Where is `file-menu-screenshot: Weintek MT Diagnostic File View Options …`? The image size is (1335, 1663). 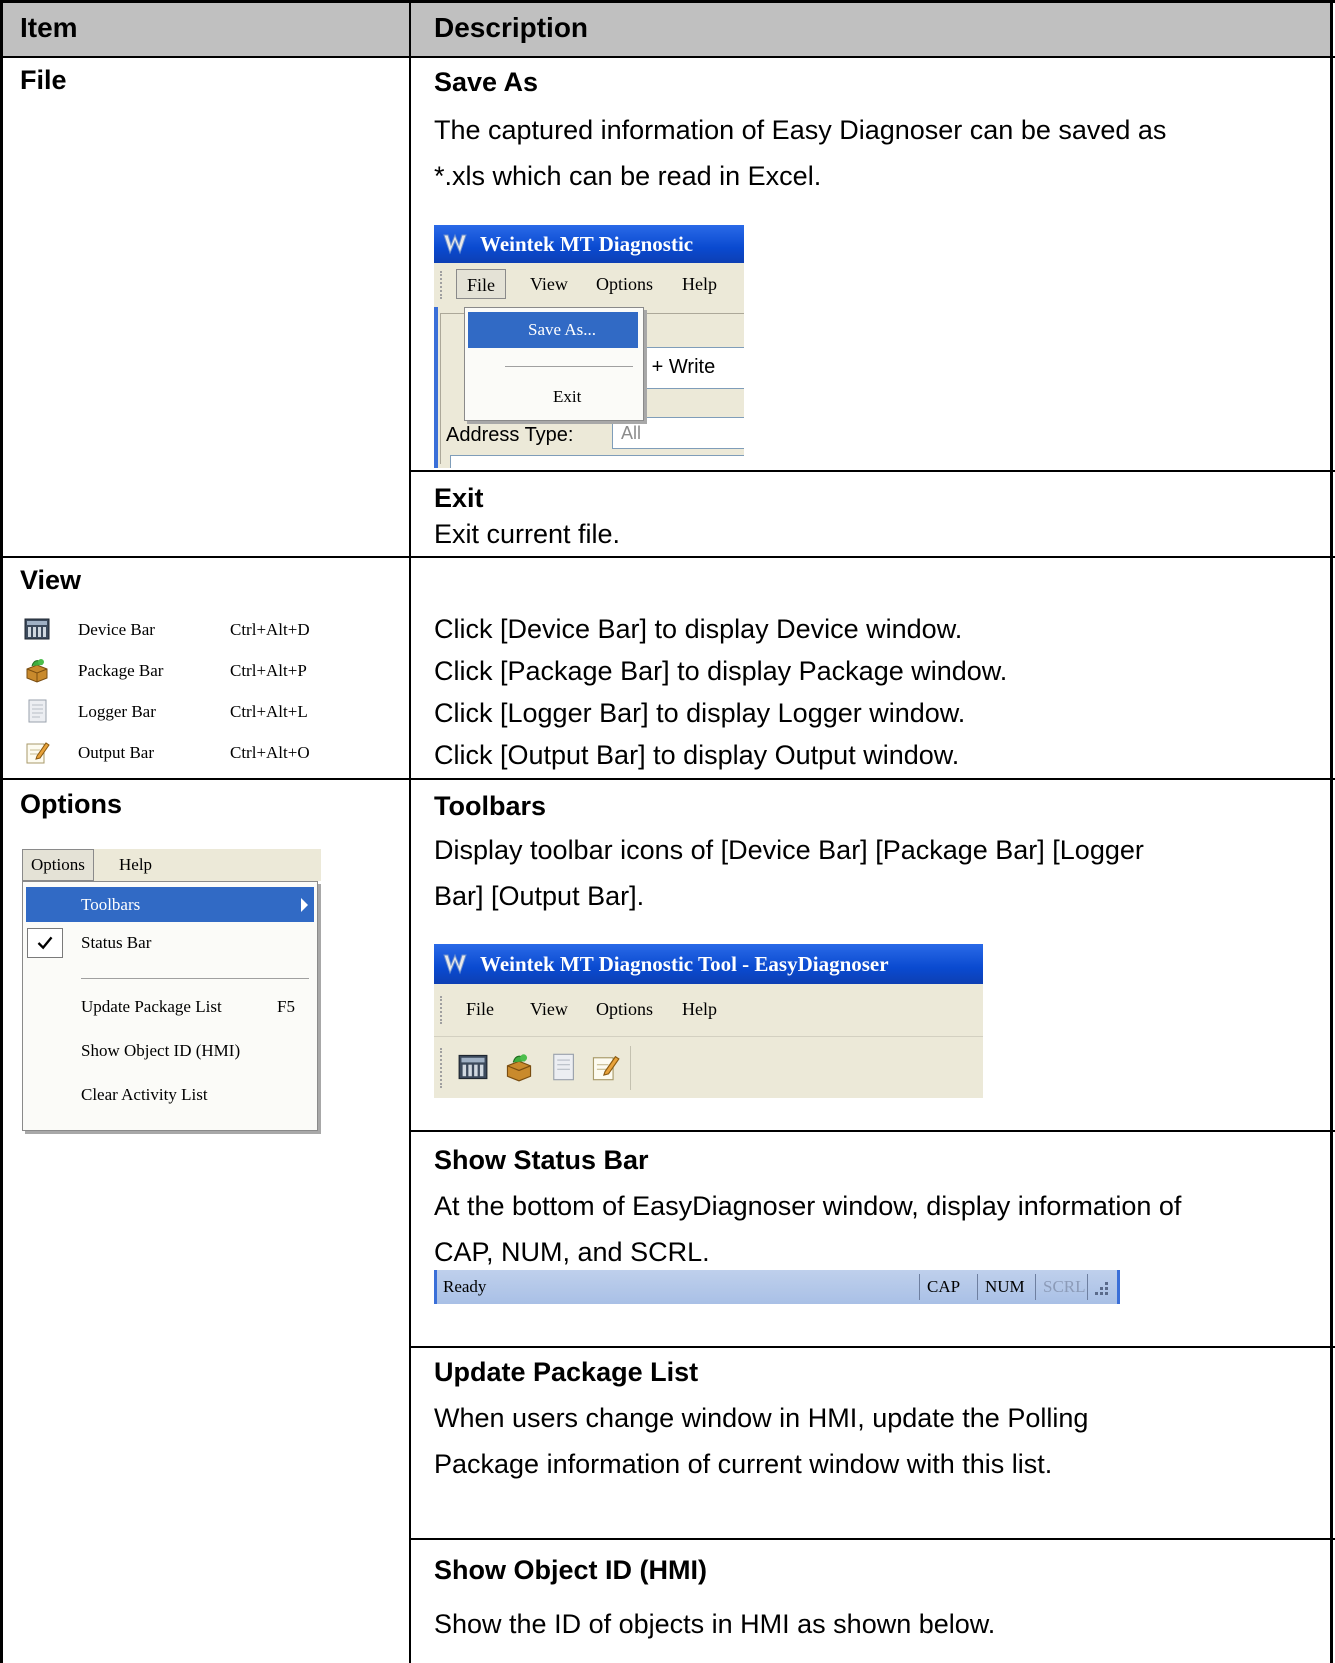 file-menu-screenshot: Weintek MT Diagnostic File View Options … is located at coordinates (589, 346).